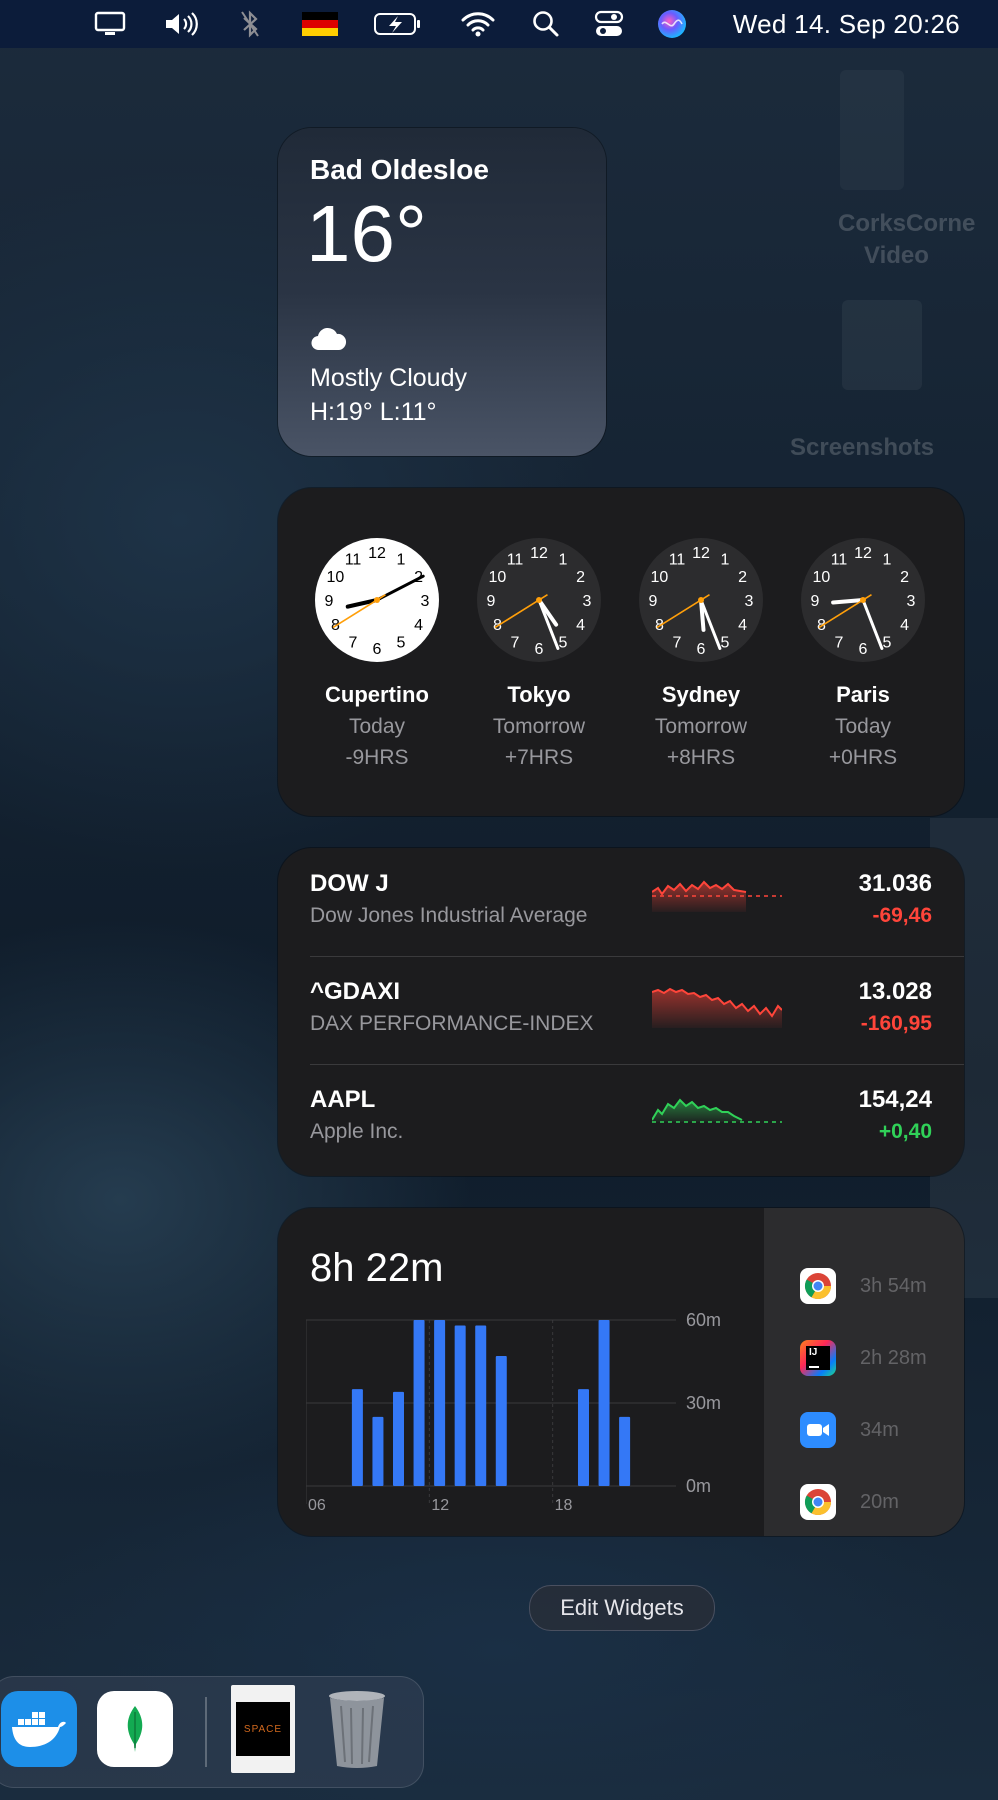  Describe the element at coordinates (564, 1503) in the screenshot. I see `x-tick-label: 18` at that location.